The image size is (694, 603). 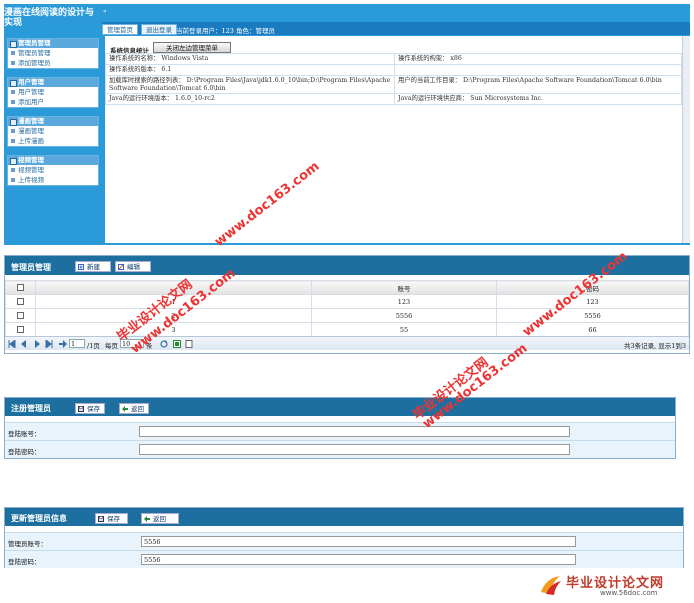 I want to click on cell-account: 123, so click(x=404, y=301).